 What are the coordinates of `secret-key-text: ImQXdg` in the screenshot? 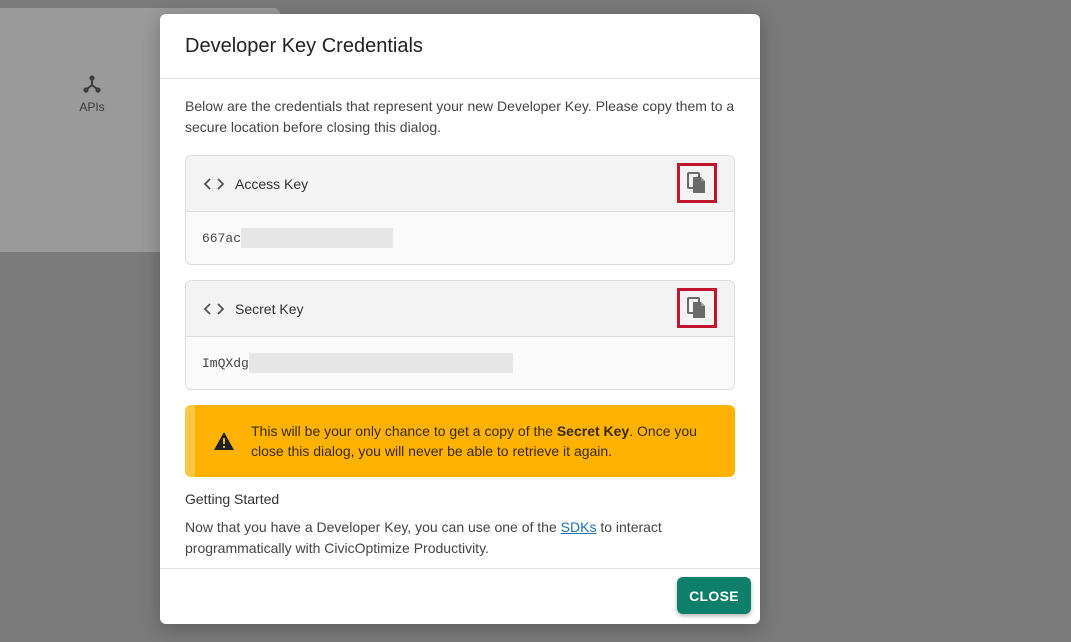 It's located at (225, 363).